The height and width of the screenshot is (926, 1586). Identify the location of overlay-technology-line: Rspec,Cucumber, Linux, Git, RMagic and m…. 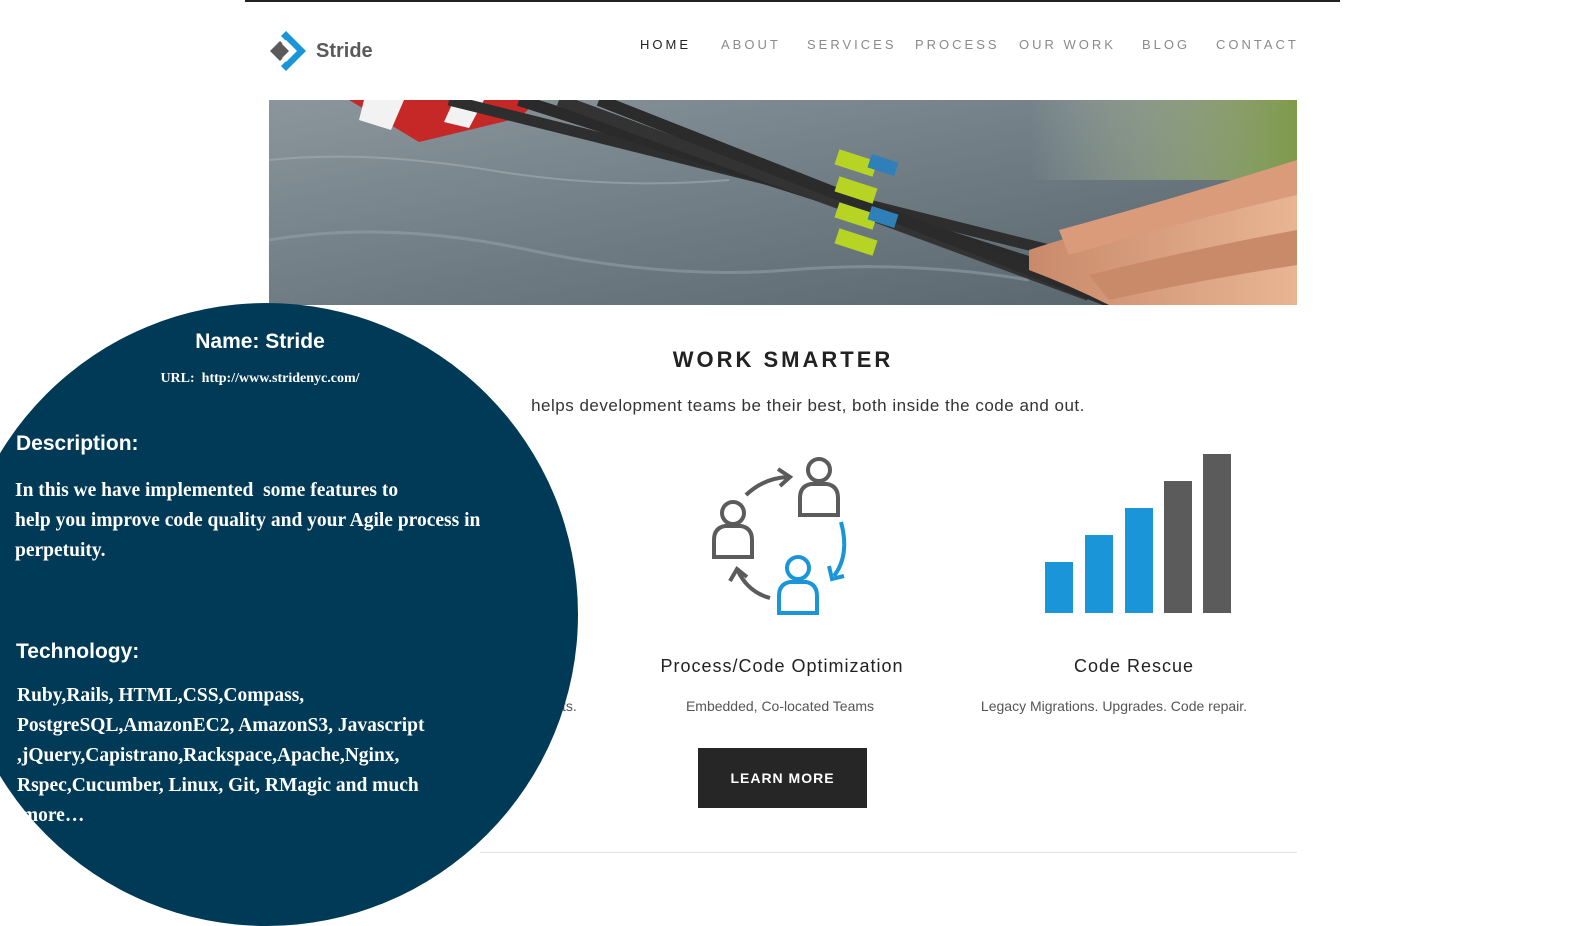
(218, 785).